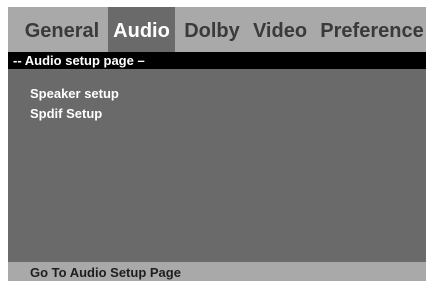 The image size is (426, 281). Describe the element at coordinates (105, 272) in the screenshot. I see `status-text: Go To Audio Setup Page` at that location.